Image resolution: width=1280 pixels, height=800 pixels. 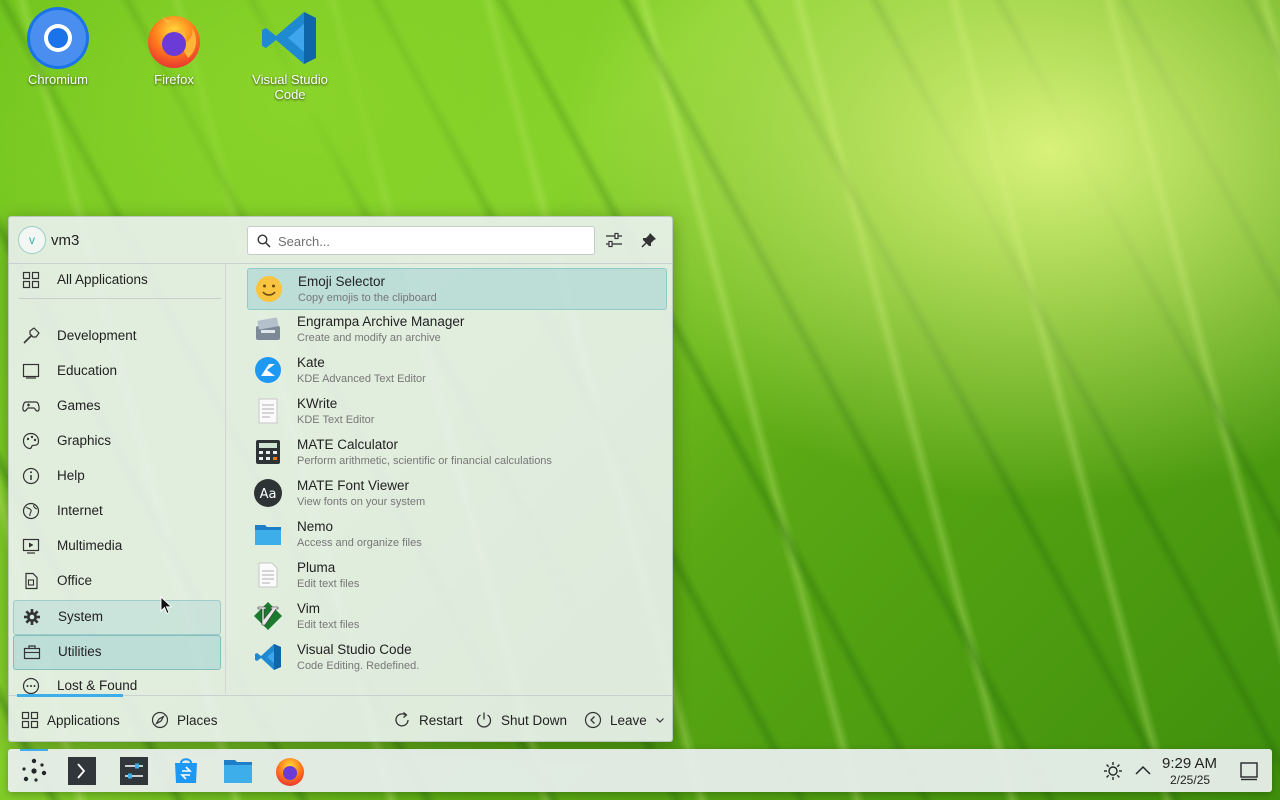 I want to click on taskbar-file-manager, so click(x=238, y=771).